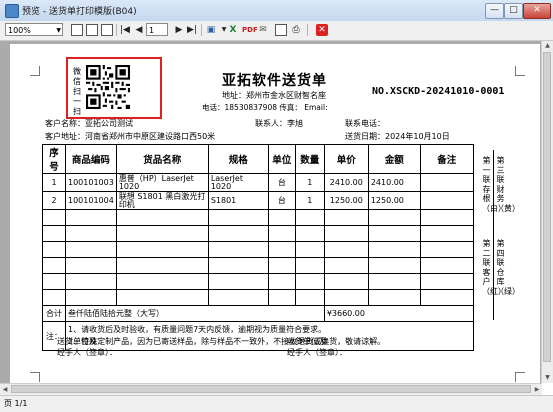 The height and width of the screenshot is (412, 553). What do you see at coordinates (179, 30) in the screenshot?
I see `next-page-icon: ▶` at bounding box center [179, 30].